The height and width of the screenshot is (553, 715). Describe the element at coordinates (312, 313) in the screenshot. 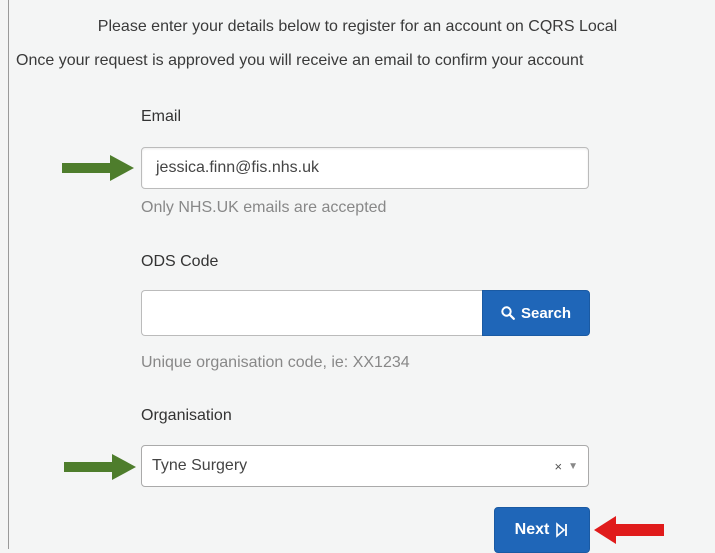

I see `ods-code-input` at that location.